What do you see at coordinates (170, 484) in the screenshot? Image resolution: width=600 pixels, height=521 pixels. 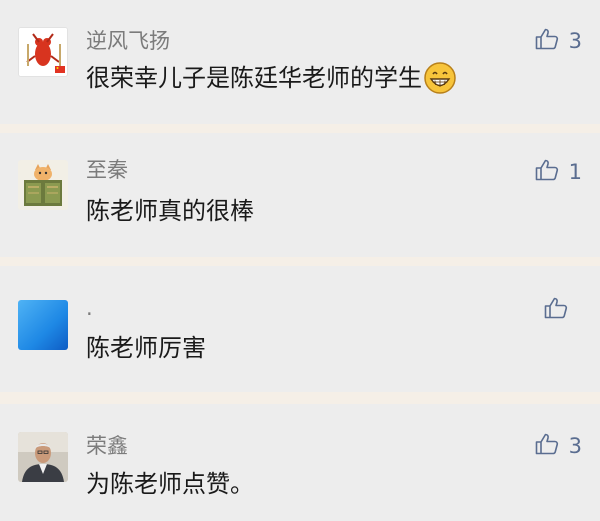 I see `comment-text: 为陈老师点赞。` at bounding box center [170, 484].